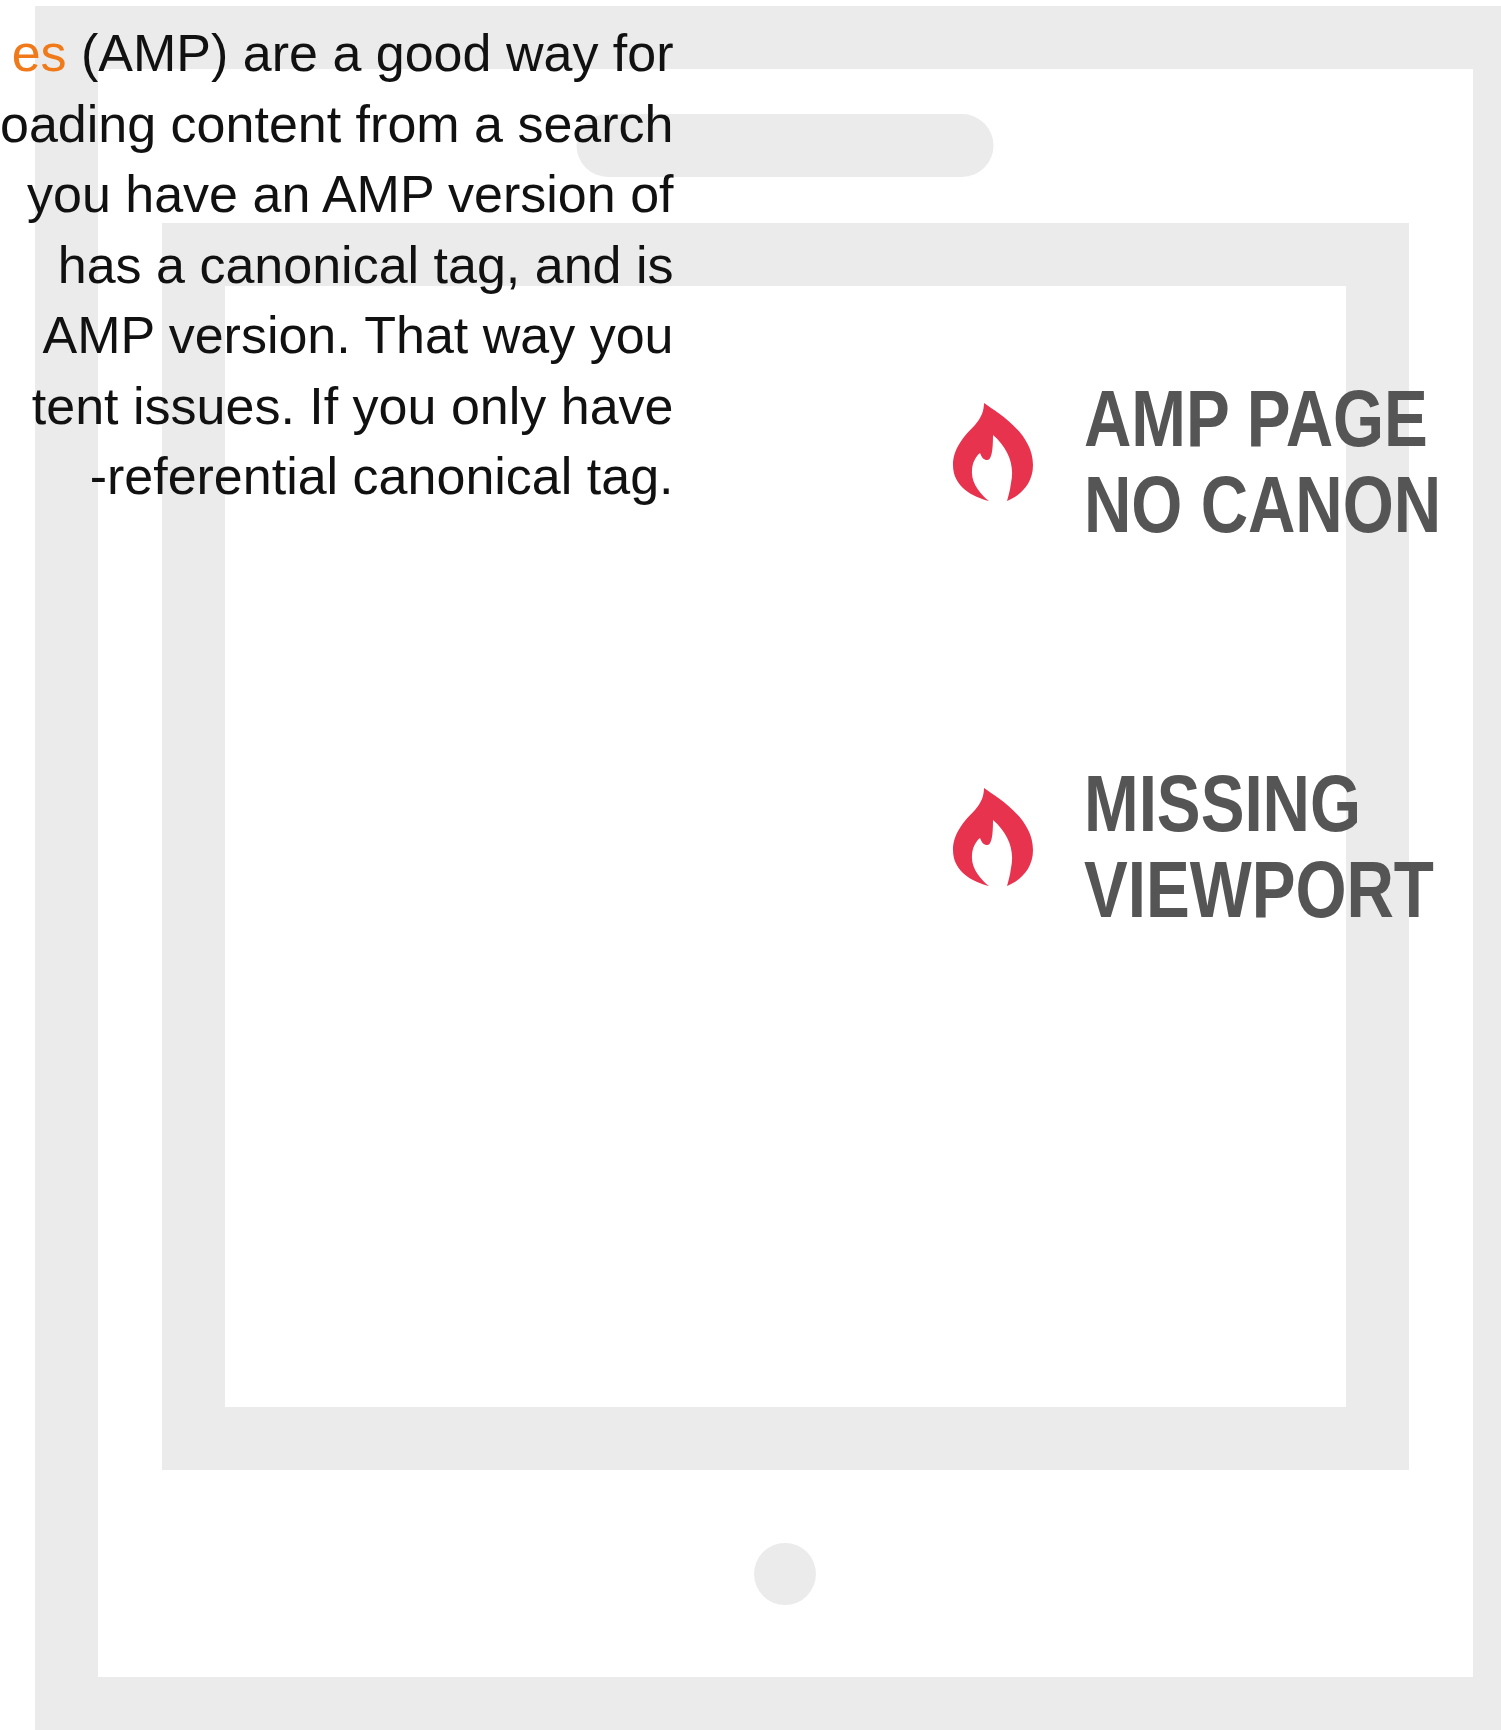 This screenshot has width=1501, height=1730. What do you see at coordinates (1262, 462) in the screenshot?
I see `issue-label: AMP PAGE NO CANON` at bounding box center [1262, 462].